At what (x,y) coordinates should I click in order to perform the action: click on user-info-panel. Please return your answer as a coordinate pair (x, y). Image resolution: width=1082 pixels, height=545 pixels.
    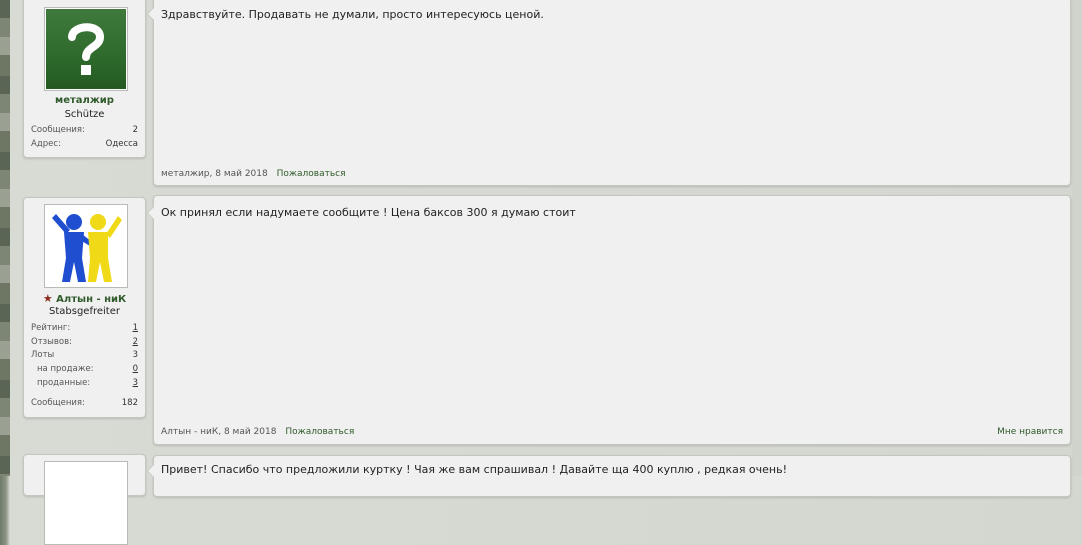
    Looking at the image, I should click on (84, 499).